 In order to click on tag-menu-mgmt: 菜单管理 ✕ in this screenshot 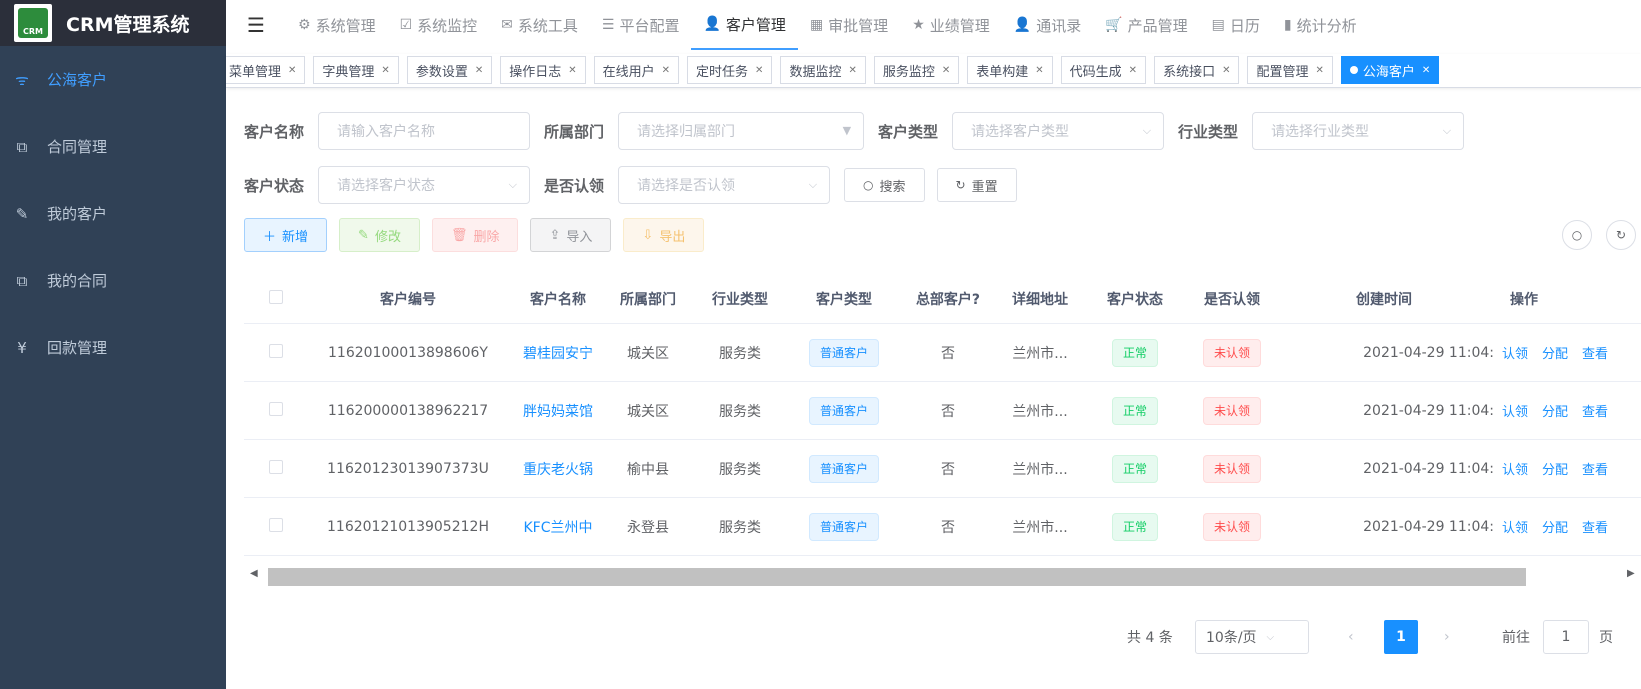, I will do `click(266, 70)`.